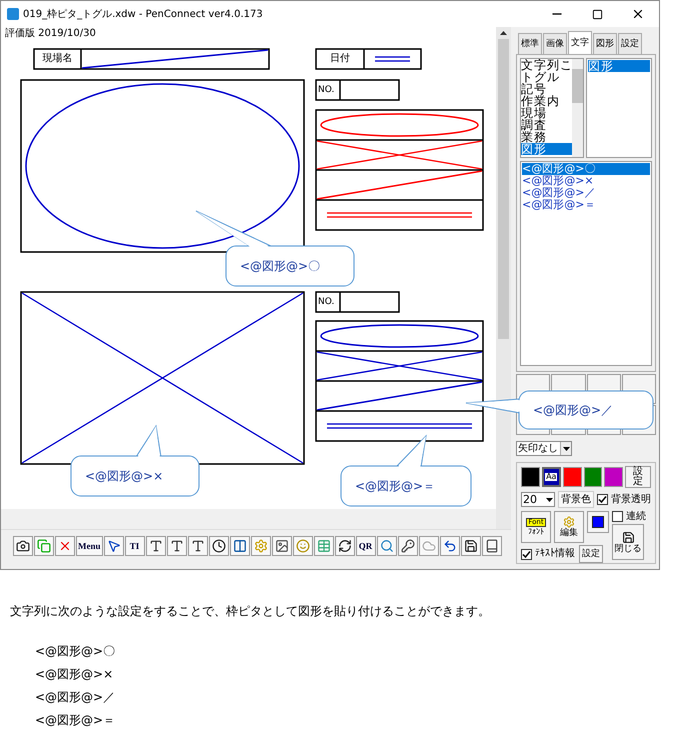 The width and height of the screenshot is (675, 737). I want to click on list-item: <@図形@>〇, so click(586, 169).